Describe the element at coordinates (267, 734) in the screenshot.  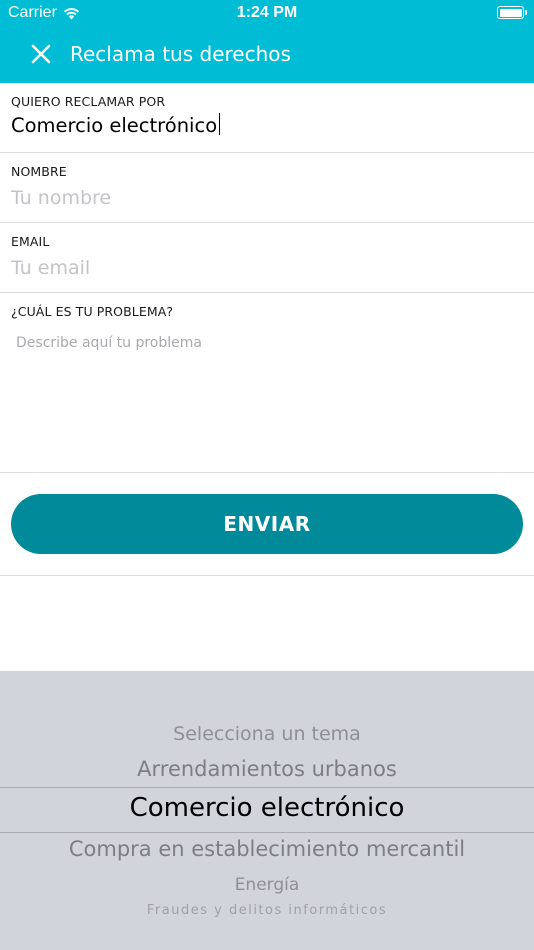
I see `picker-option: Selecciona un tema` at that location.